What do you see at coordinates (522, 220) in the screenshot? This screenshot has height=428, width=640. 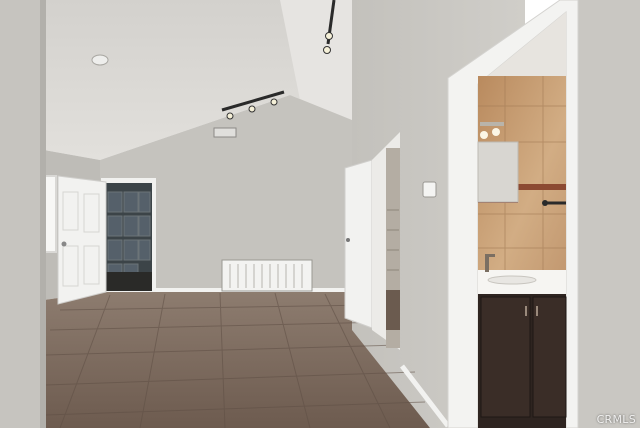 I see `bathroom-interior` at bounding box center [522, 220].